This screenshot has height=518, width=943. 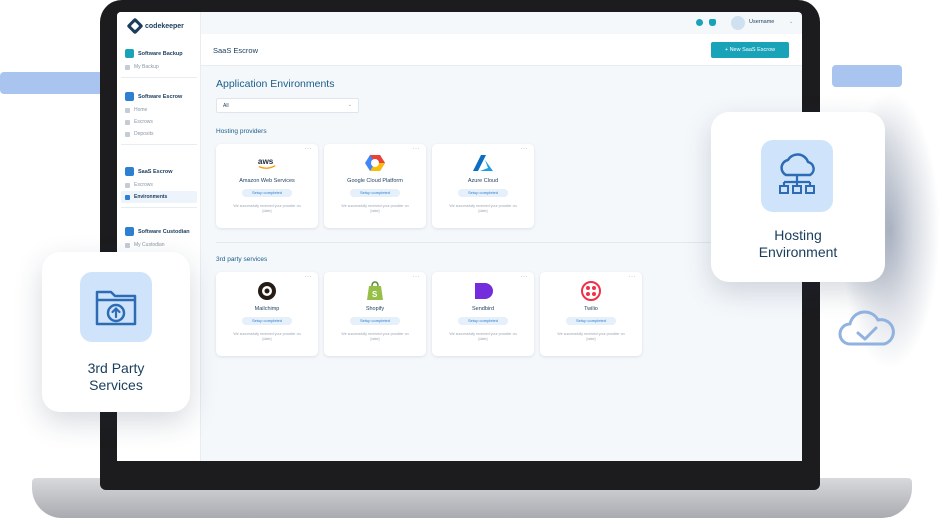 What do you see at coordinates (867, 330) in the screenshot?
I see `cloud-check-icon` at bounding box center [867, 330].